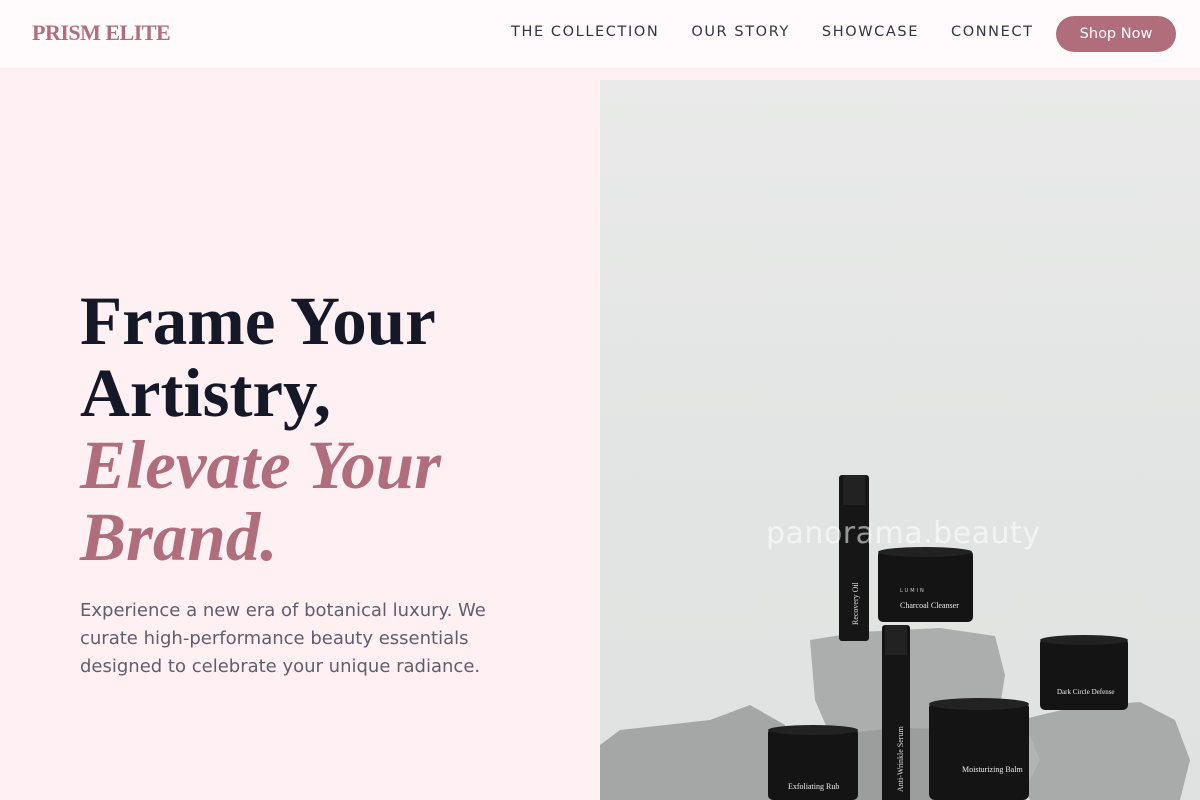 The image size is (1200, 800). Describe the element at coordinates (903, 533) in the screenshot. I see `image-watermark: panorama.beauty` at that location.